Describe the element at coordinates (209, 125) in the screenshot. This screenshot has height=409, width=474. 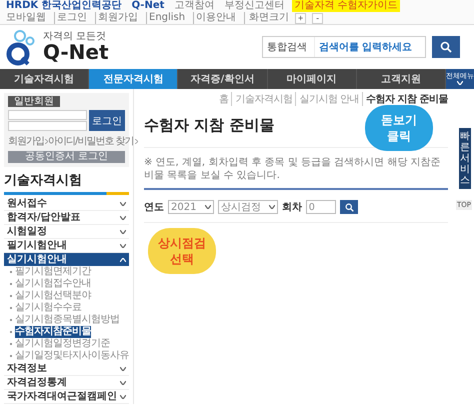
I see `page-title: 수험자 지참 준비물` at that location.